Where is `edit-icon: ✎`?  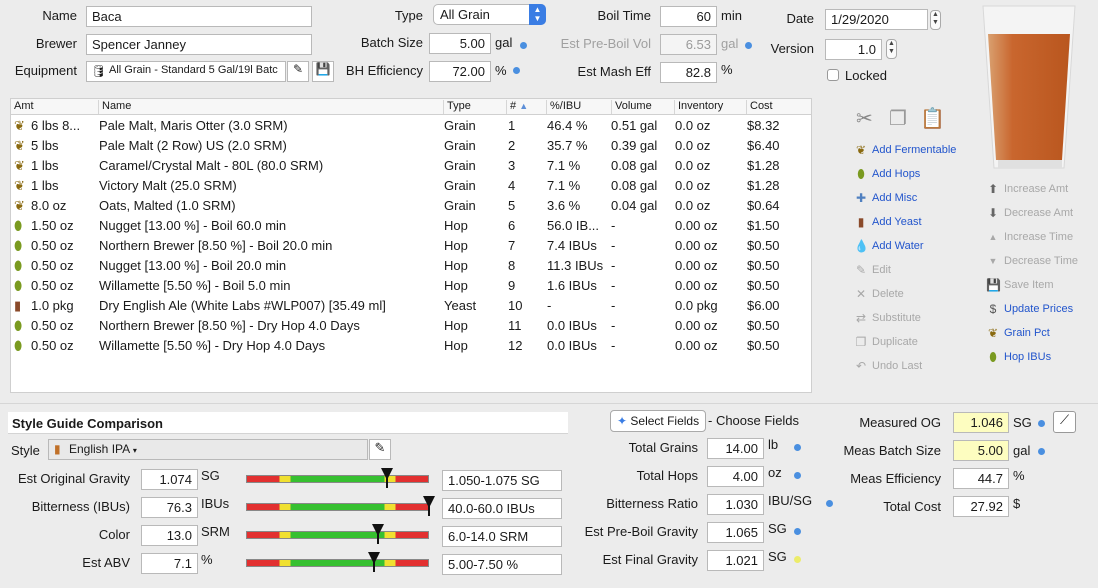
edit-icon: ✎ is located at coordinates (861, 270).